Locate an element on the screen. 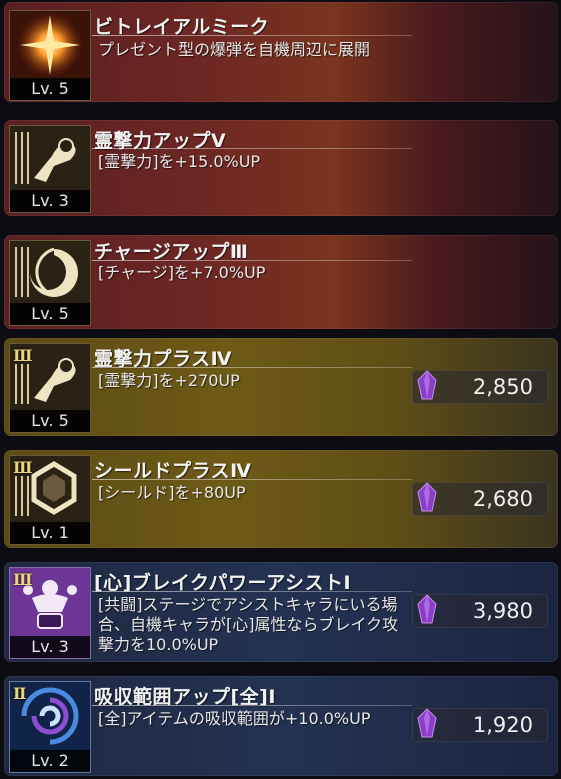 The image size is (561, 779). price-value: 2,850 is located at coordinates (502, 387).